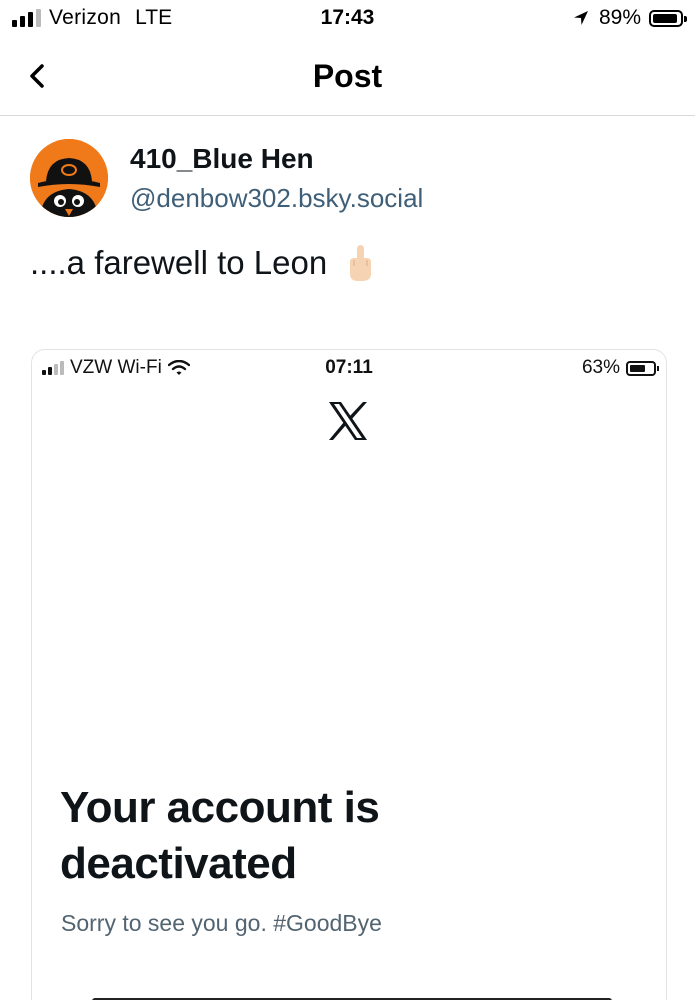 This screenshot has width=695, height=1000. I want to click on battery-percent: 89%, so click(619, 17).